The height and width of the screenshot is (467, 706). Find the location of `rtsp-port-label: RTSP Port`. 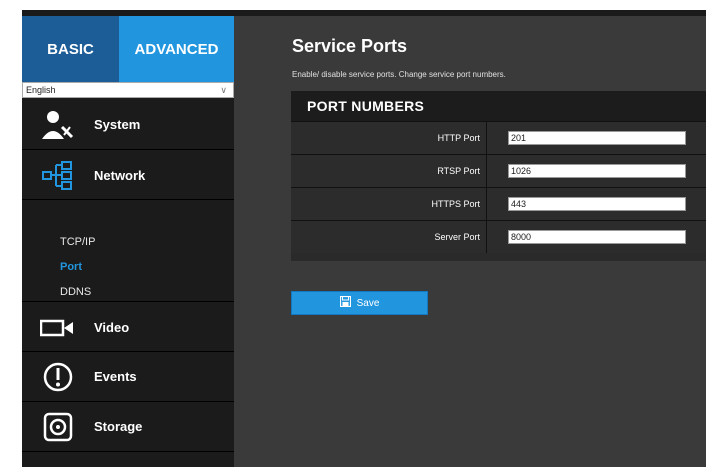

rtsp-port-label: RTSP Port is located at coordinates (389, 171).